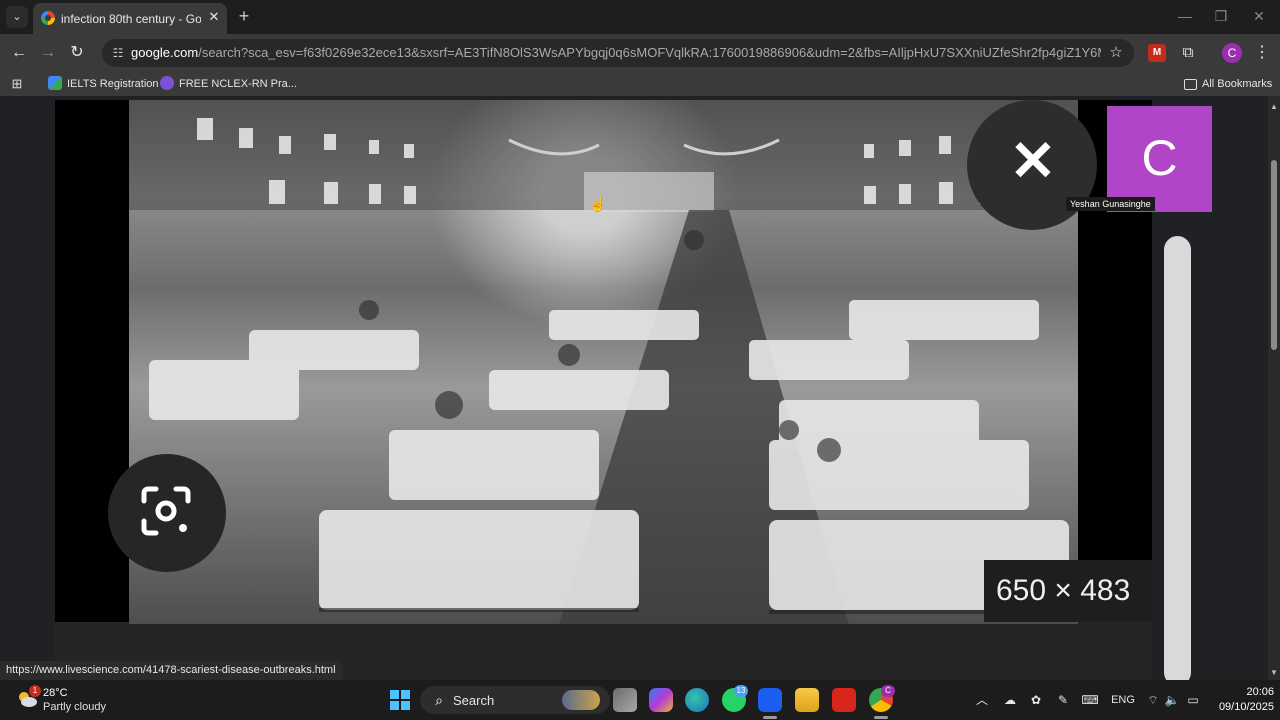  I want to click on url-host: google.com, so click(165, 52).